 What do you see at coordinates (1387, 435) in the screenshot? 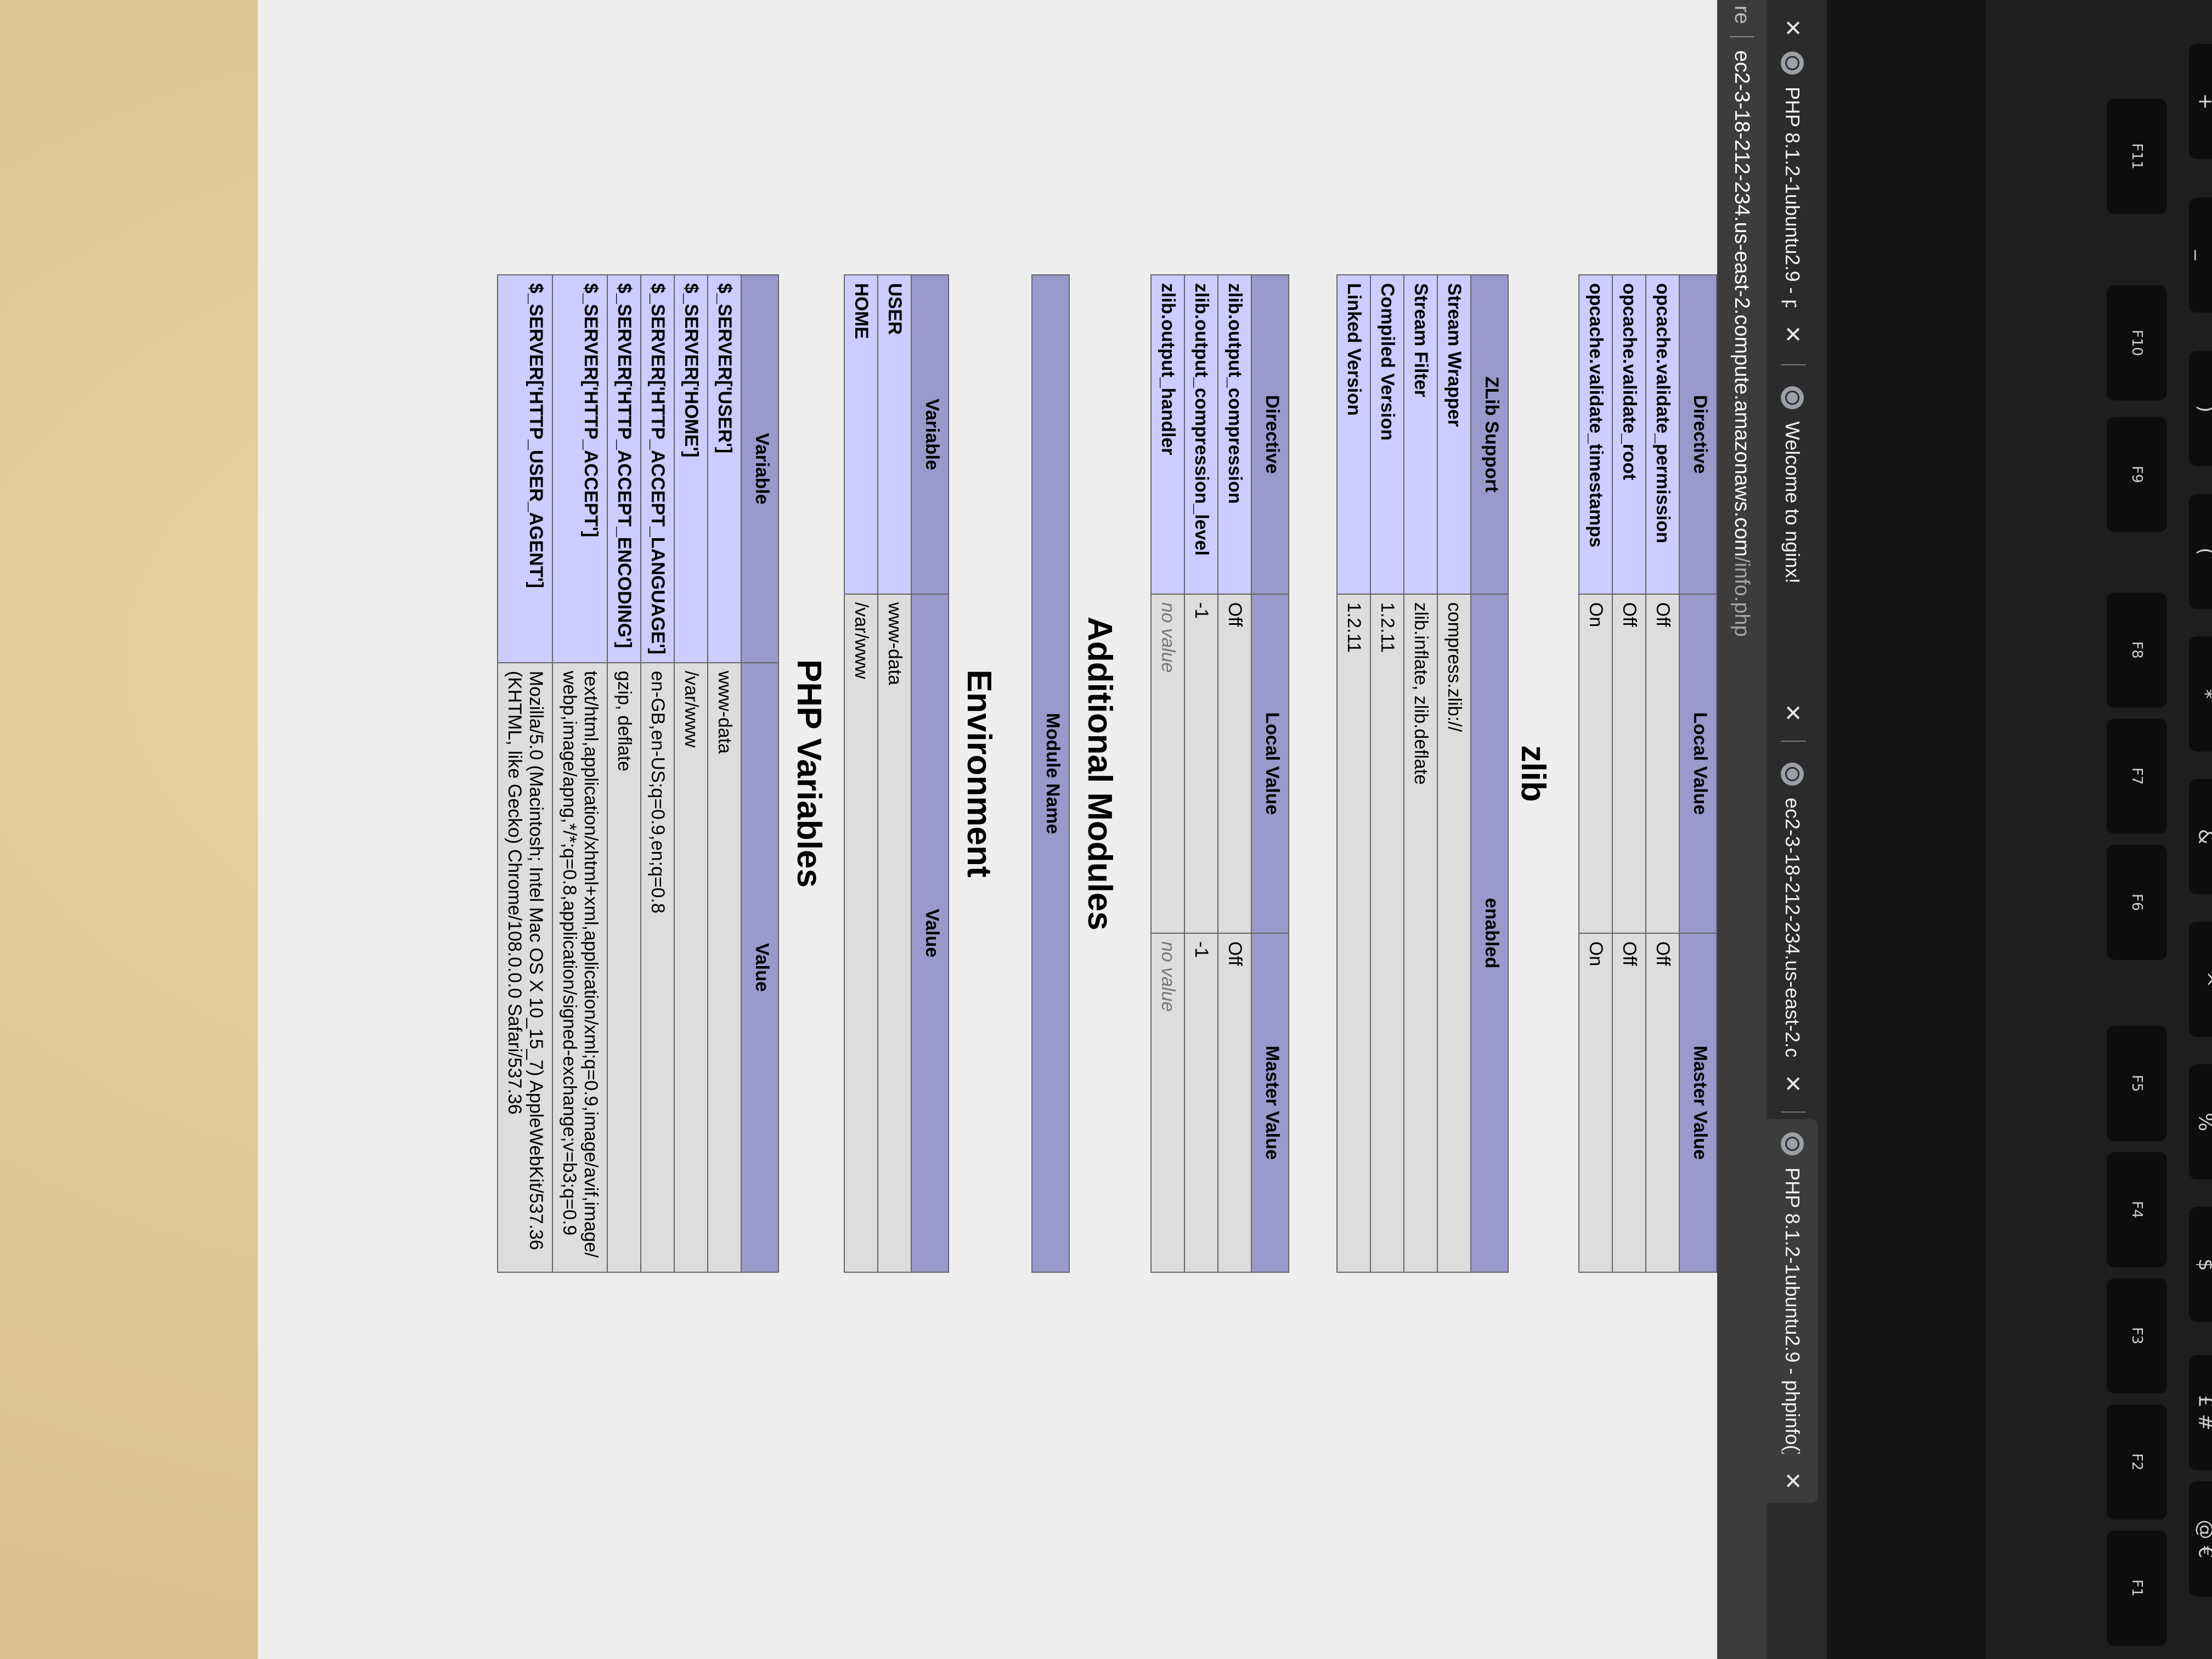
I see `support-key: Compiled Version` at bounding box center [1387, 435].